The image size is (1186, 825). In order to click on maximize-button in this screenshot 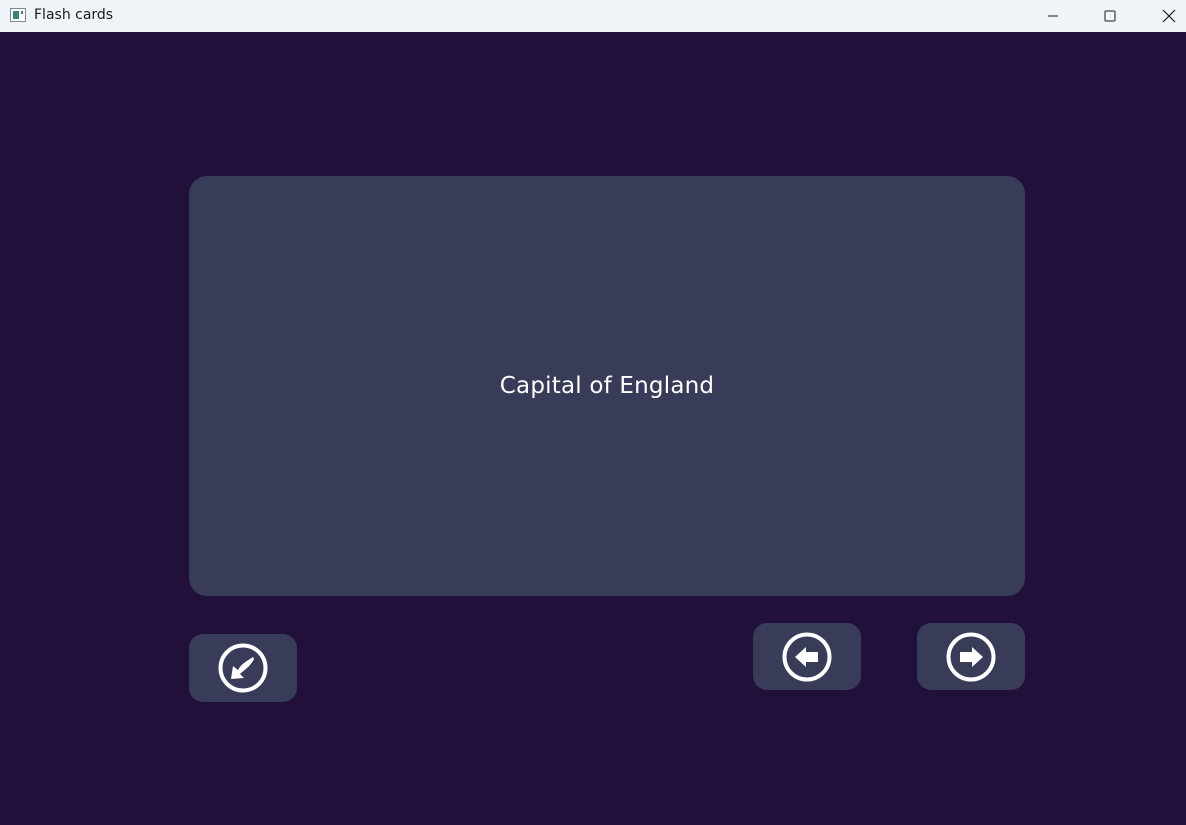, I will do `click(1110, 16)`.